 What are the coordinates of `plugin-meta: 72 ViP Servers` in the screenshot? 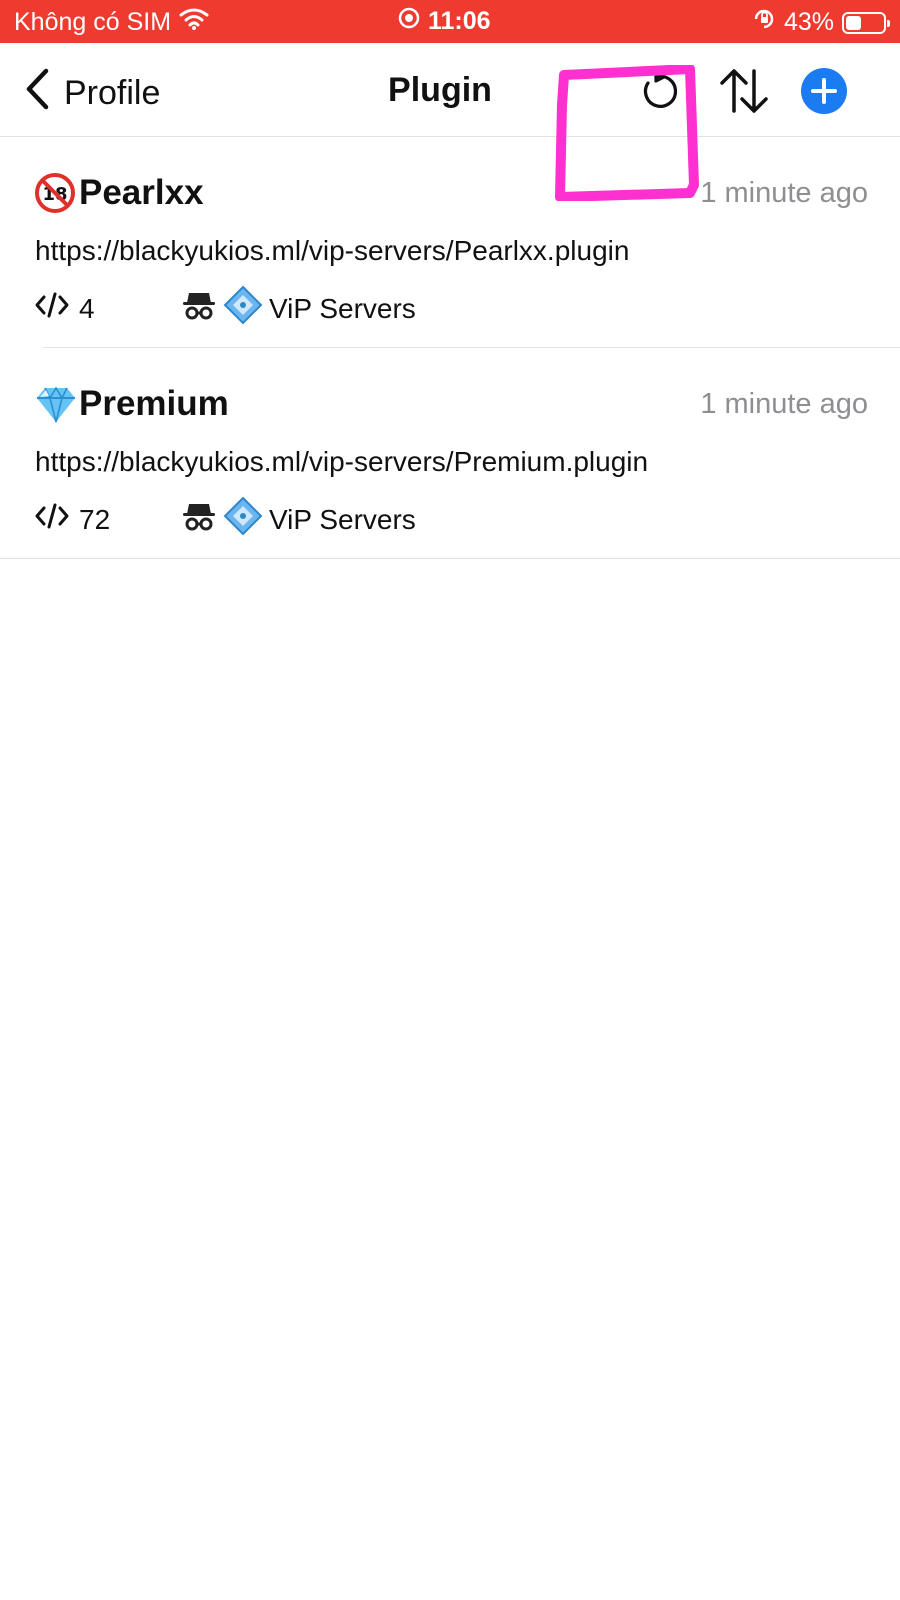 It's located at (225, 519).